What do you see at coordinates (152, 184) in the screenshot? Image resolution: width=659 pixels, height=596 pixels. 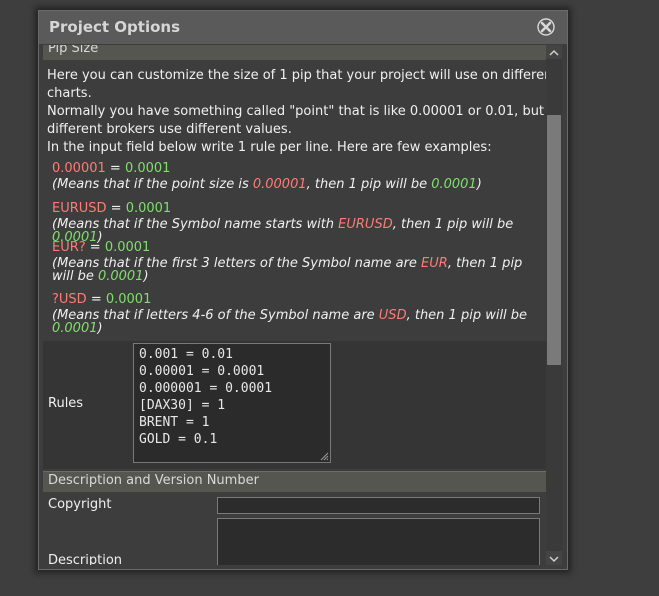 I see `note-text: (Means that if the point size is` at bounding box center [152, 184].